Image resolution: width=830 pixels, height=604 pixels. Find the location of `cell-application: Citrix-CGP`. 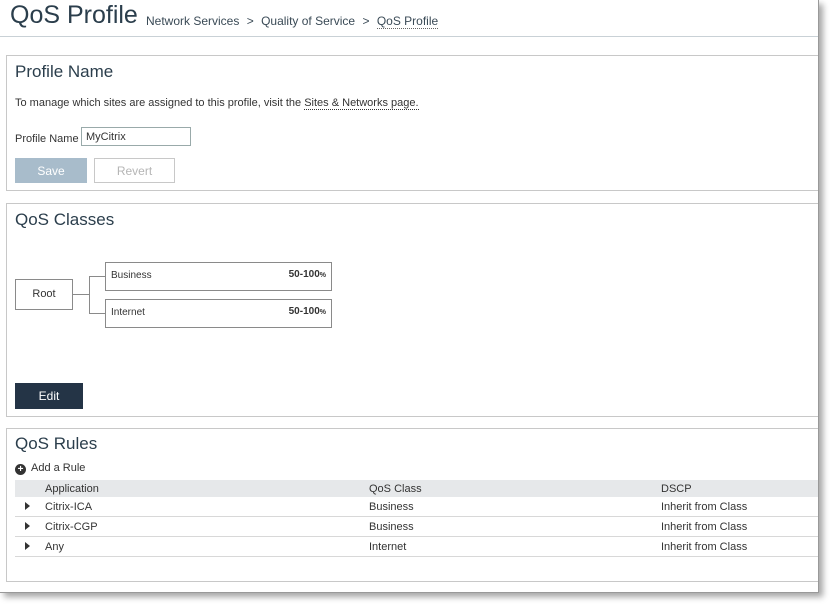

cell-application: Citrix-CGP is located at coordinates (207, 526).